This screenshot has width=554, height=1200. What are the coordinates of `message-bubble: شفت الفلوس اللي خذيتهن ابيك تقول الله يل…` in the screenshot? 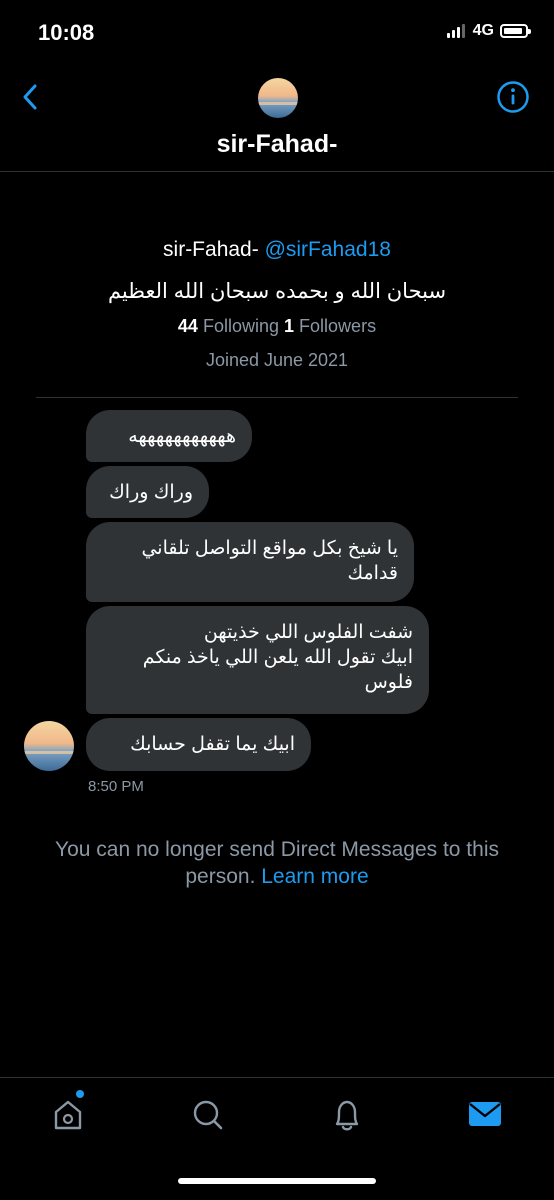 It's located at (257, 660).